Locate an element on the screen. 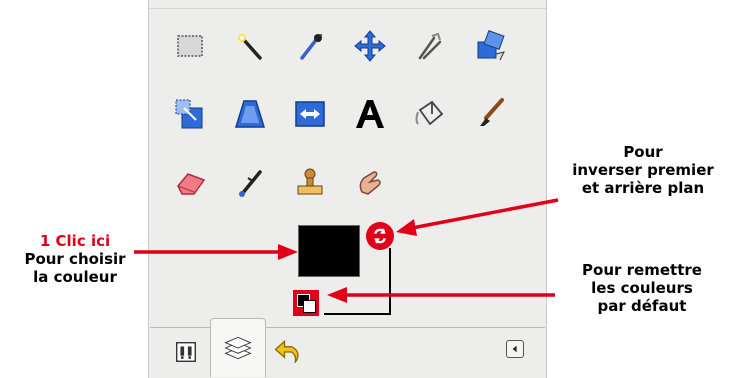 The image size is (731, 378). annotation-choose-color: 1 Clic ici Pour choisir la couleur is located at coordinates (75, 259).